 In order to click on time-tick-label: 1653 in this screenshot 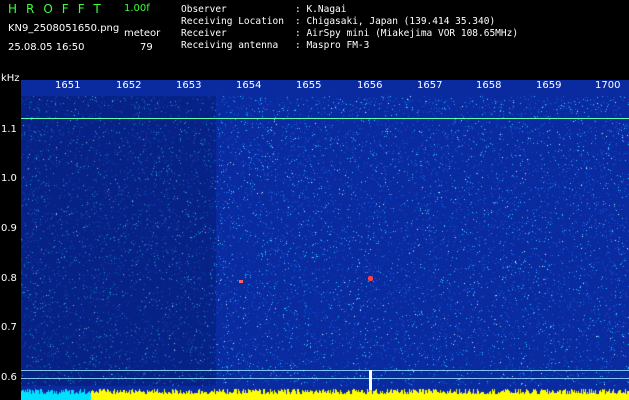, I will do `click(189, 85)`.